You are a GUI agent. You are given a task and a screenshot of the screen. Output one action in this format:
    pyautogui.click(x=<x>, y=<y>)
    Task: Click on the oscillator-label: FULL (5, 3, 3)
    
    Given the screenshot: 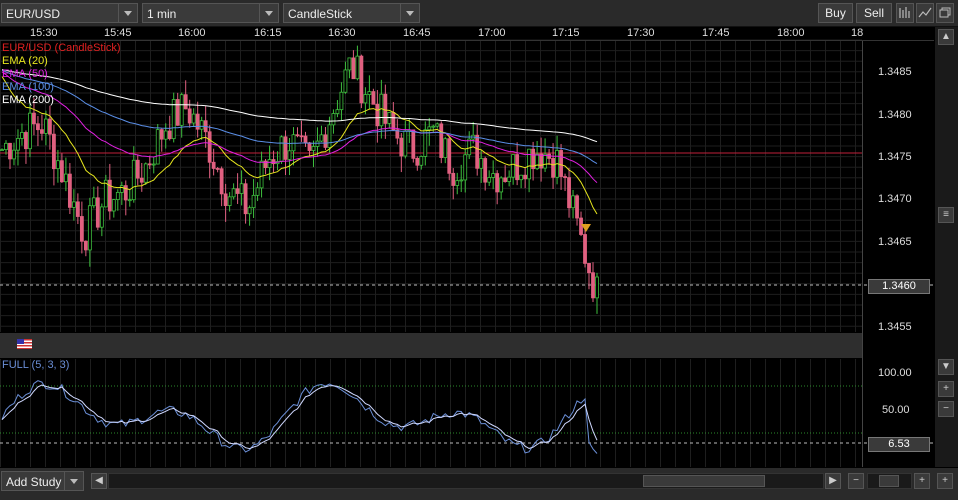 What is the action you would take?
    pyautogui.click(x=35, y=365)
    